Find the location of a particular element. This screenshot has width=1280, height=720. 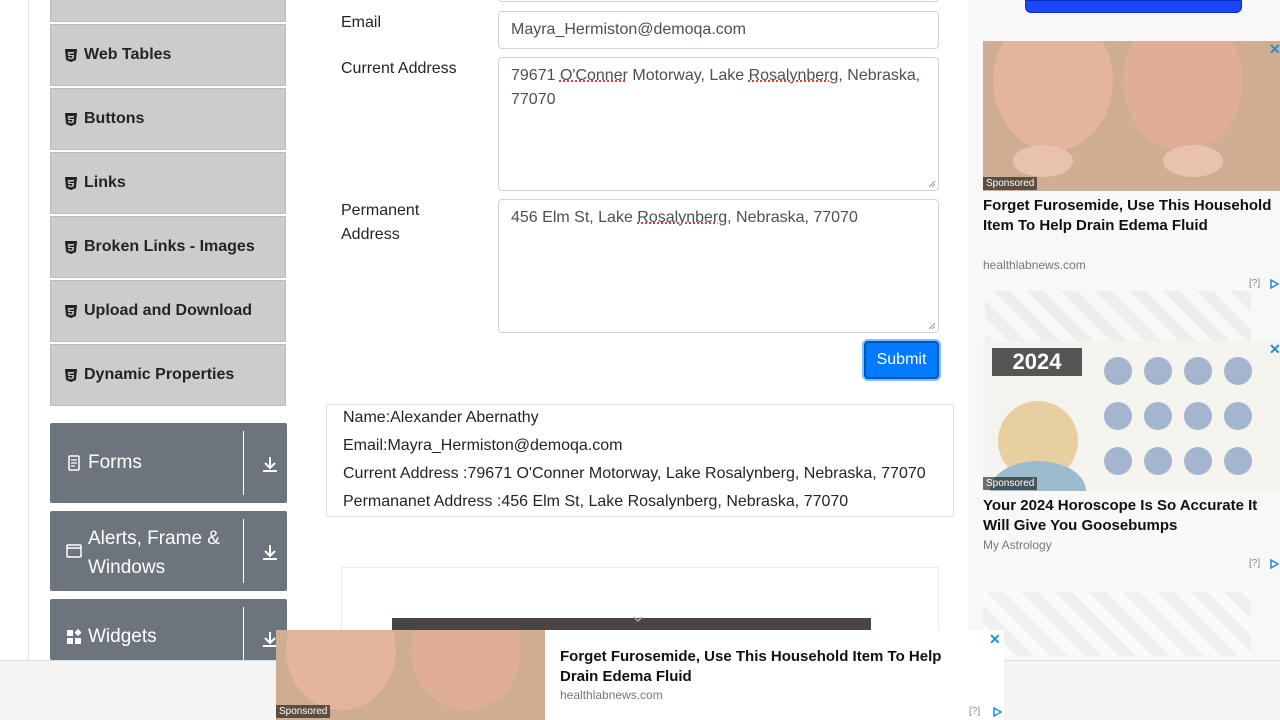

sticky-ad-source: healthlabnews.com is located at coordinates (611, 695).